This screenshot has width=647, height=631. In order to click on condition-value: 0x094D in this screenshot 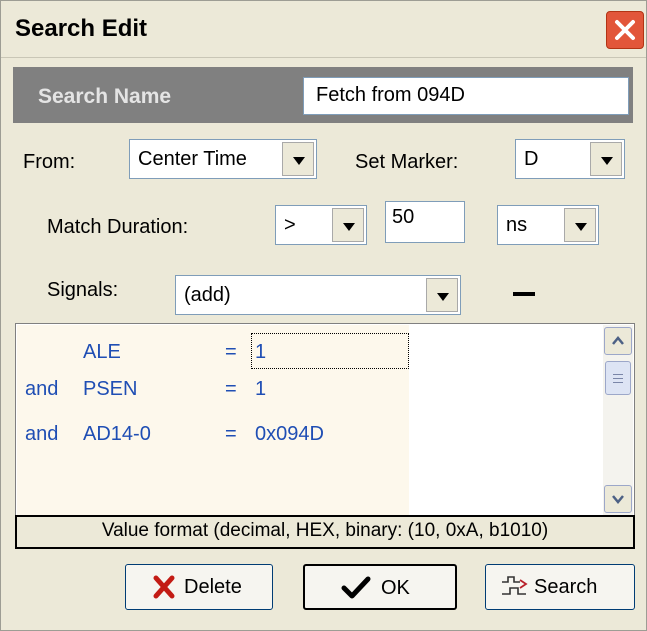, I will do `click(289, 434)`.